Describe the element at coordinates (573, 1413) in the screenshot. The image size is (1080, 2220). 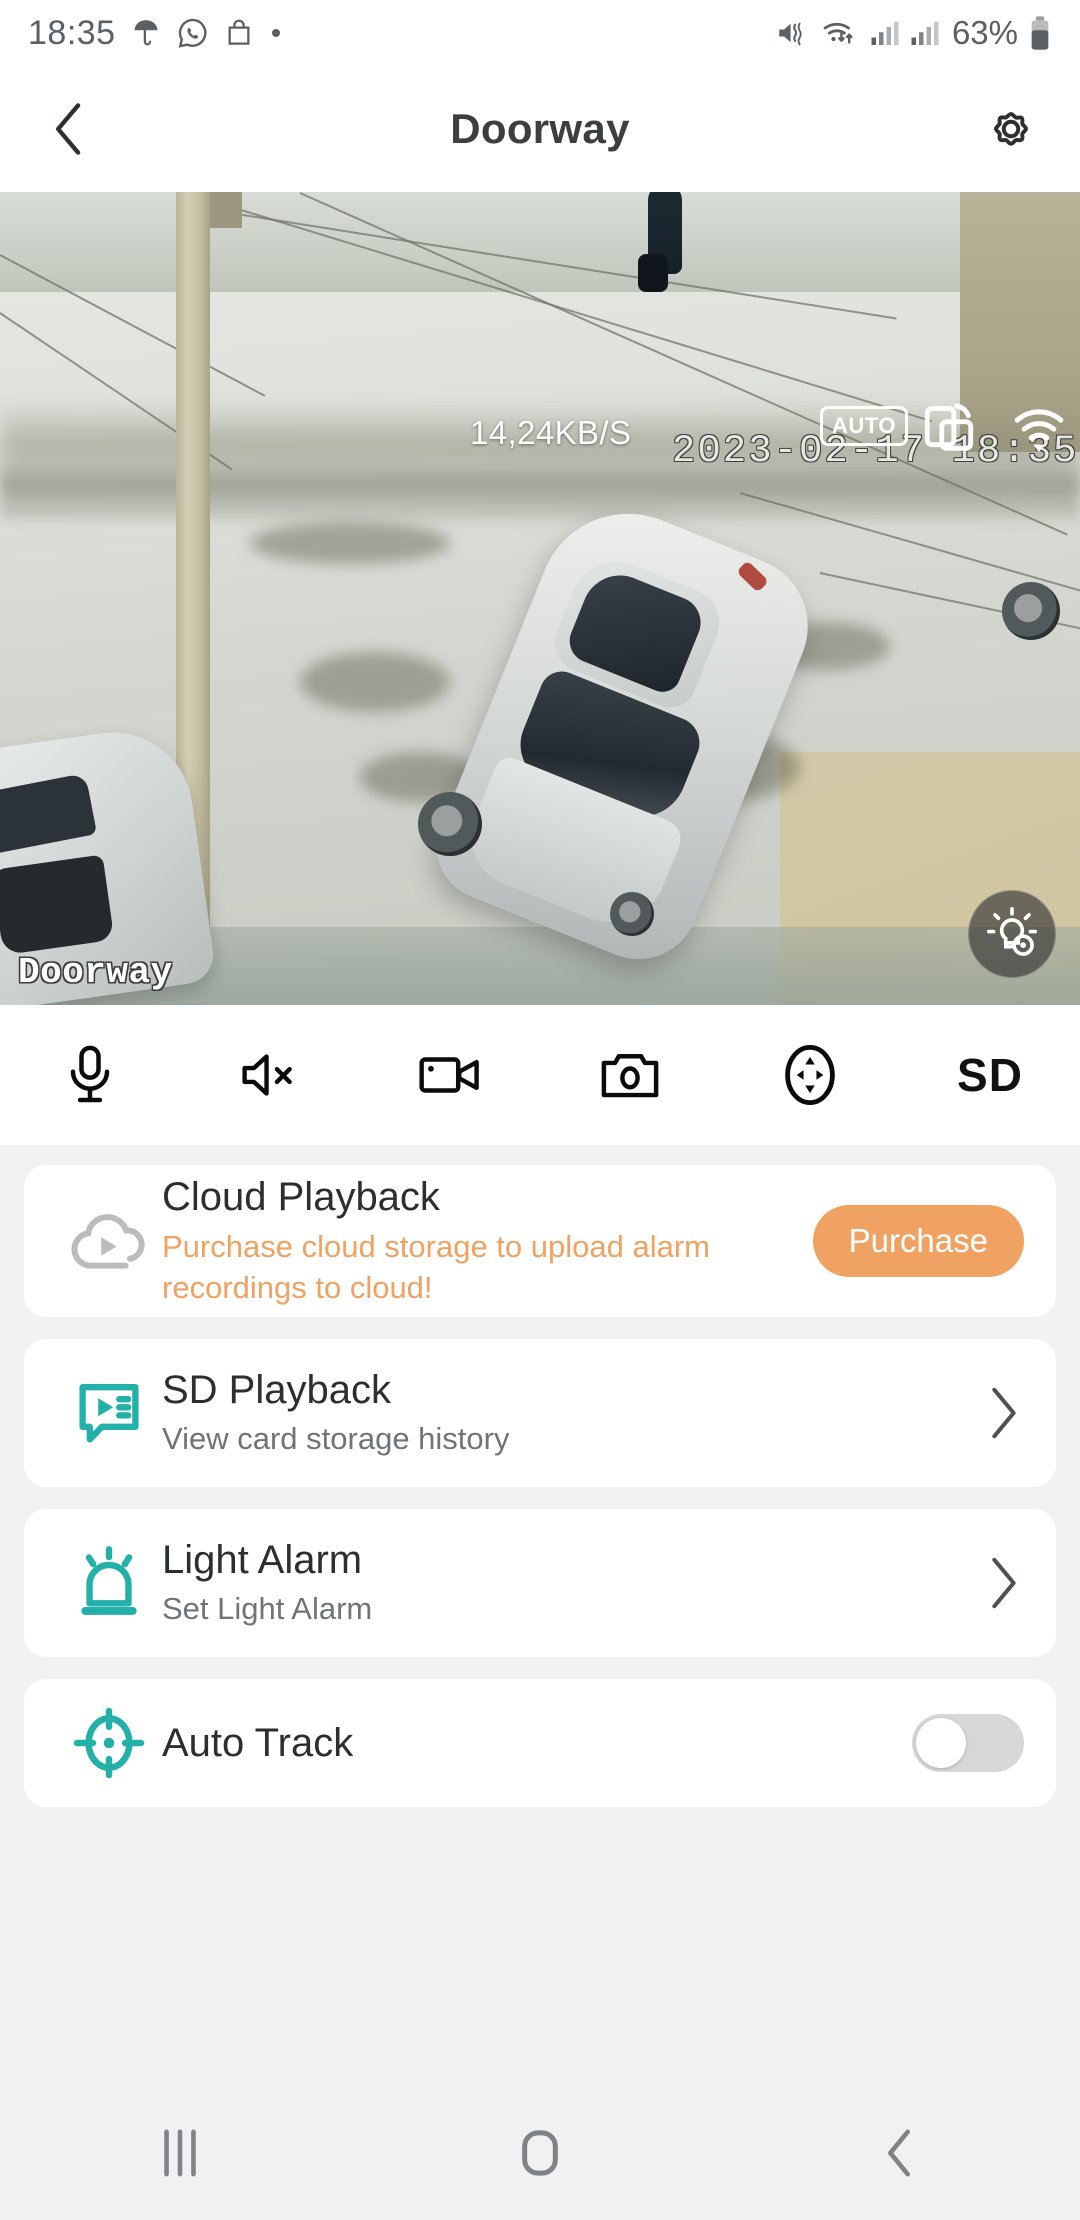
I see `sd-playback-text: SD Playback View card storage history` at that location.